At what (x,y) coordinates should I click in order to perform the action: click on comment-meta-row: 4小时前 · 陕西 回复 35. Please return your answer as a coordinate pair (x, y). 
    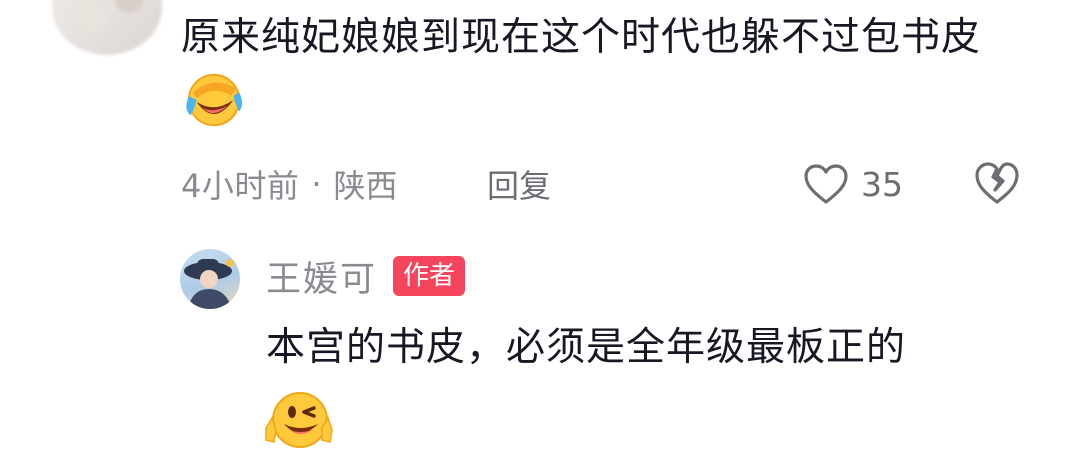
    Looking at the image, I should click on (611, 184).